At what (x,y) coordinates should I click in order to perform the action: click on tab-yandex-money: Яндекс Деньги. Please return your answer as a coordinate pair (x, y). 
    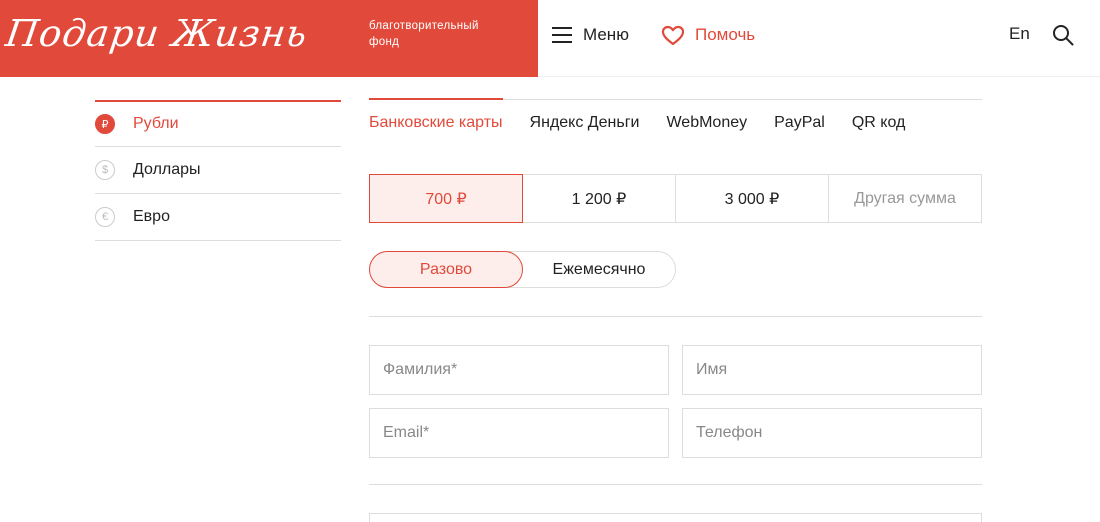
    Looking at the image, I should click on (585, 123).